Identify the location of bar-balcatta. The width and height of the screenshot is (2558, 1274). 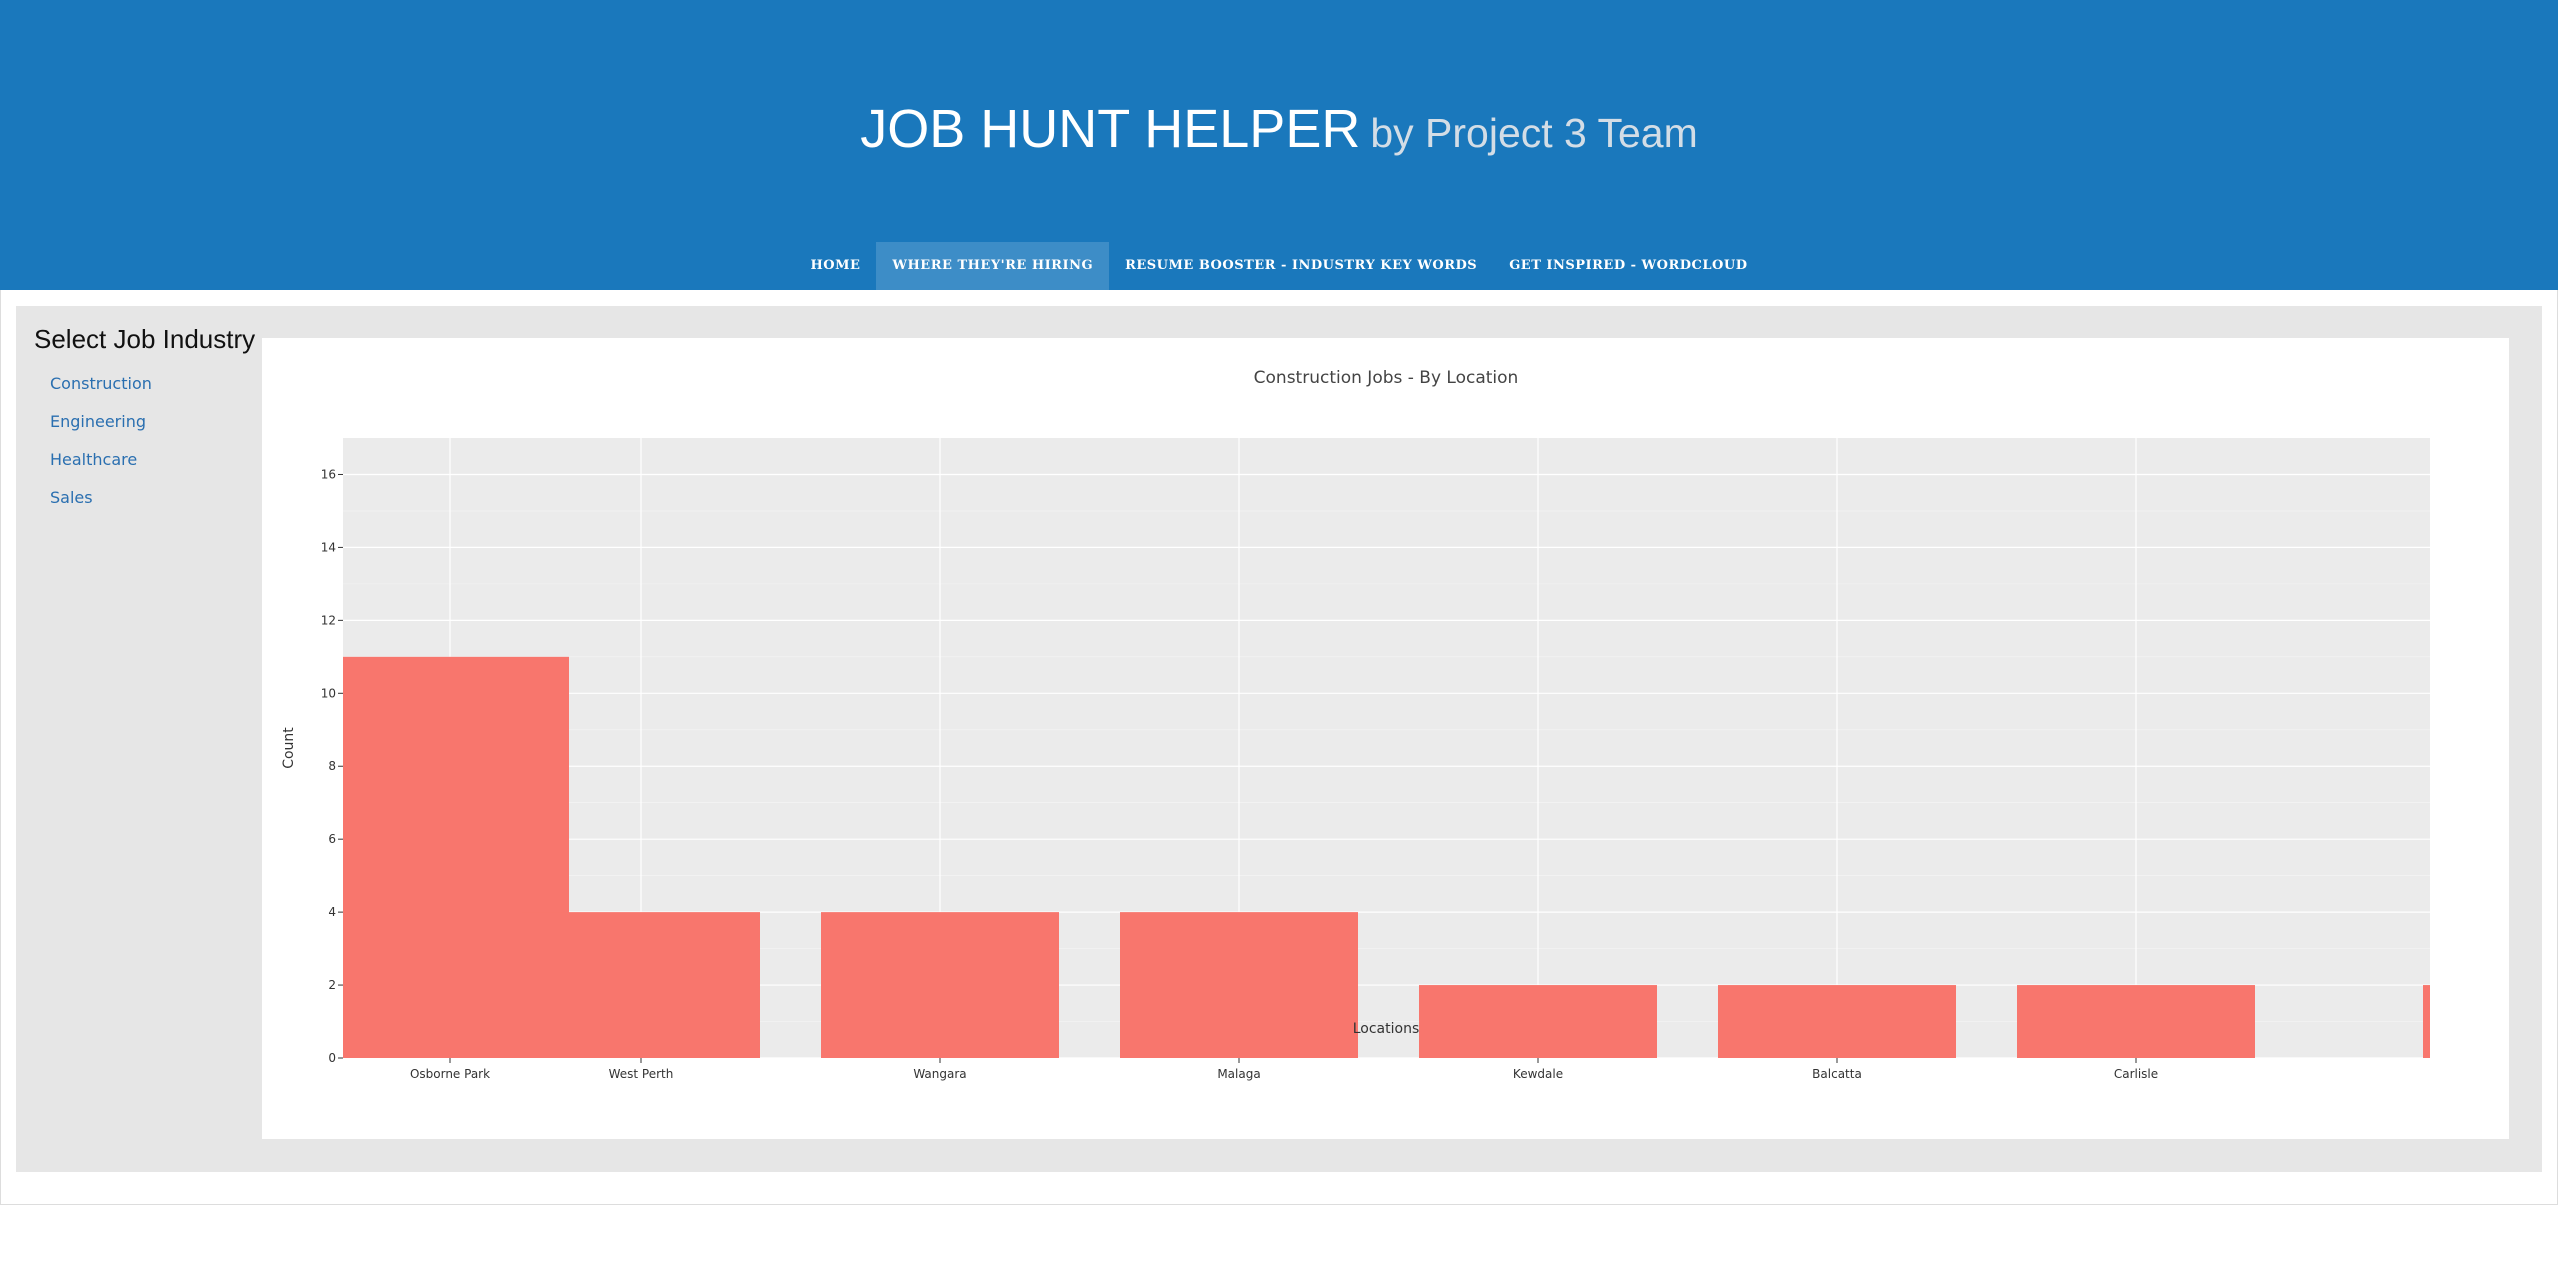
(1837, 1021).